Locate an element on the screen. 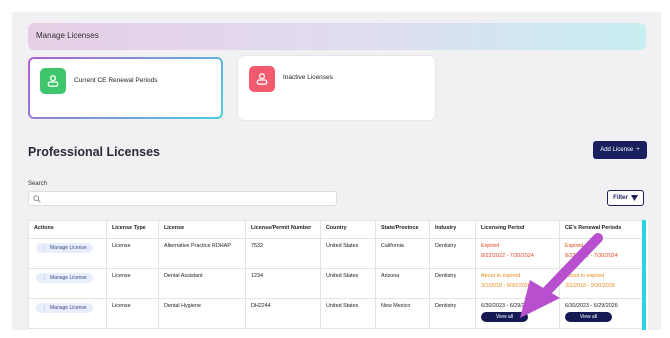 Image resolution: width=670 pixels, height=338 pixels. column-header: CE's Renewal Periods is located at coordinates (601, 229).